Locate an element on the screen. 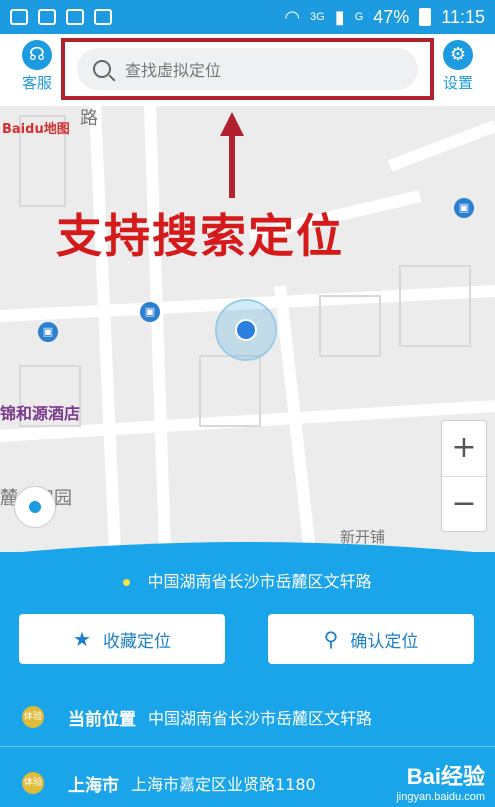  annotation-arrow is located at coordinates (232, 155).